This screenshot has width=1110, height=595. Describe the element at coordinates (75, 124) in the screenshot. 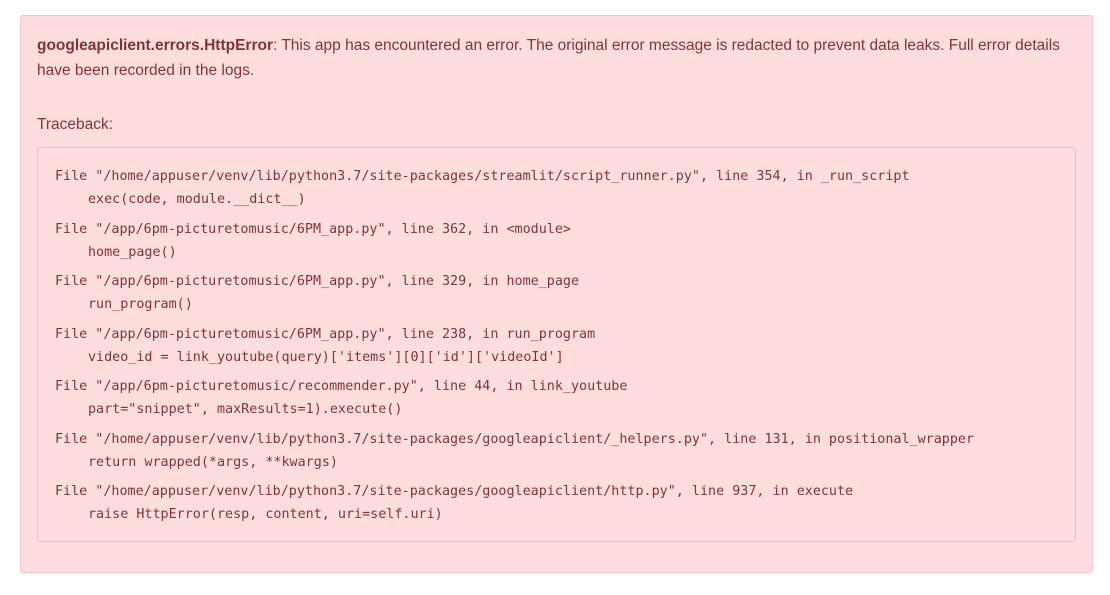

I see `traceback-label: Traceback:` at that location.